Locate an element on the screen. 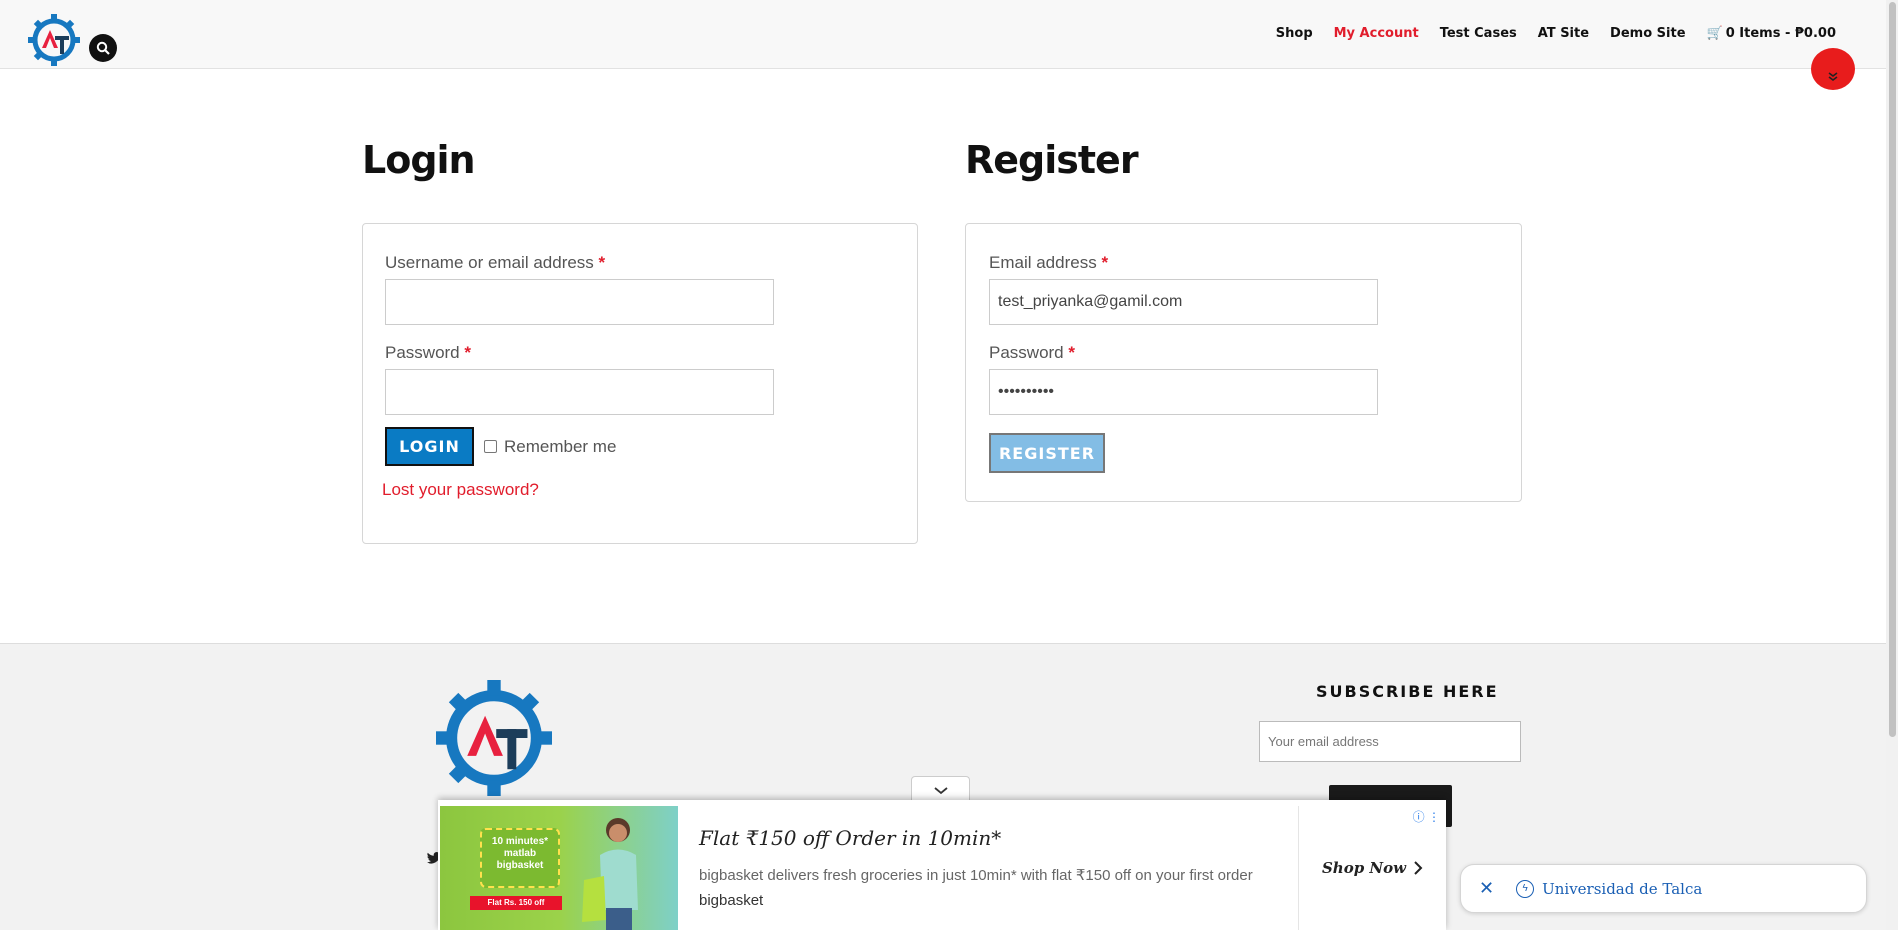 This screenshot has width=1898, height=930. register-password-input: •••••••••• is located at coordinates (1183, 392).